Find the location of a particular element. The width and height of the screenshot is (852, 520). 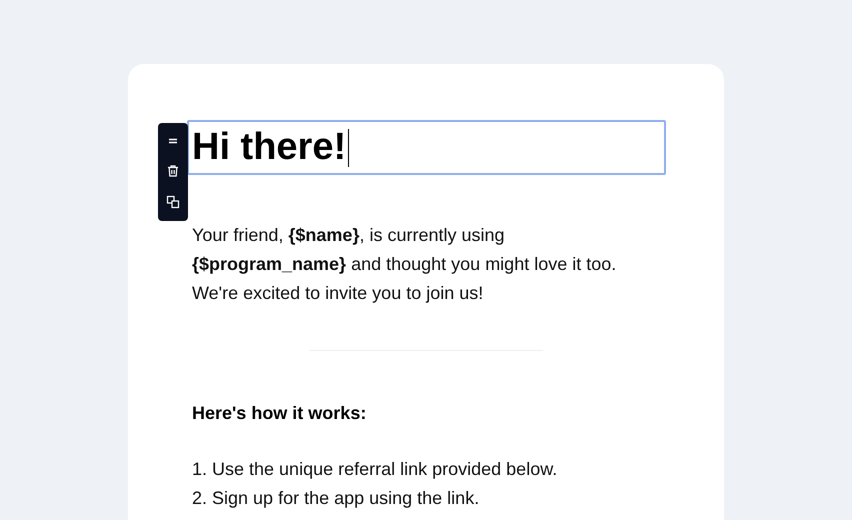

section-heading: Here's how it works: is located at coordinates (280, 413).